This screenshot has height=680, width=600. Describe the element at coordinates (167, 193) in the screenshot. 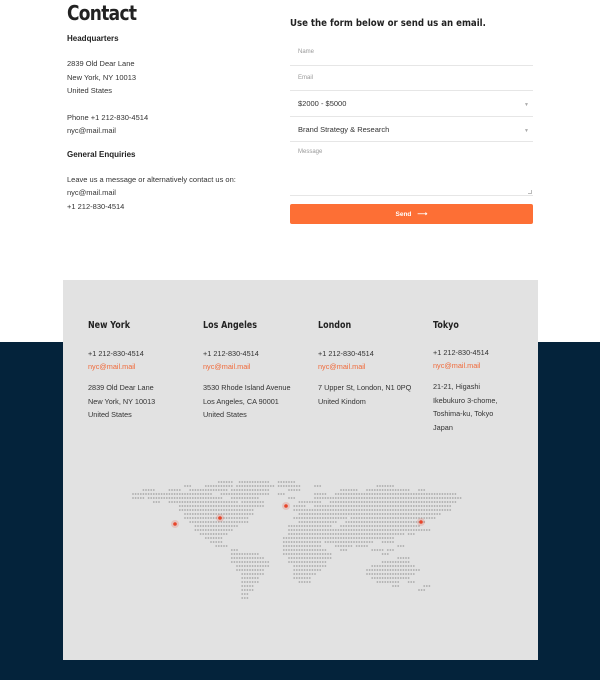

I see `general-enquiries-email: nyc@mail.mail` at that location.